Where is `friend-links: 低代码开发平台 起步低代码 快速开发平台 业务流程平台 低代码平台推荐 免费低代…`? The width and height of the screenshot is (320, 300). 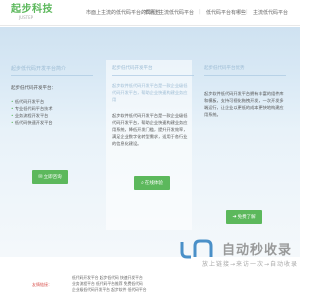 friend-links: 低代码开发平台 起步低代码 快速开发平台 业务流程平台 低代码平台推荐 免费低代… is located at coordinates (109, 284).